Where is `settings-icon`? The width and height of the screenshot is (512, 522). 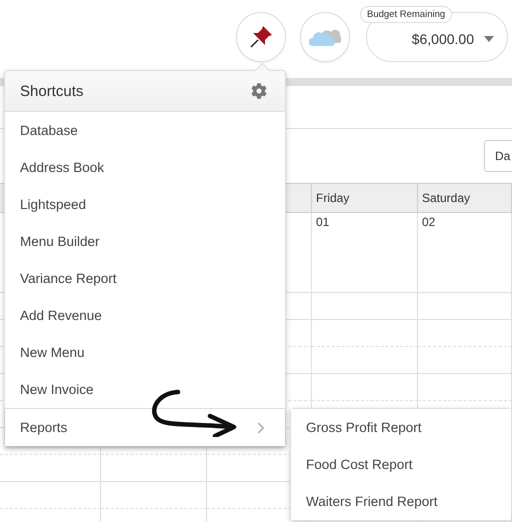
settings-icon is located at coordinates (259, 91).